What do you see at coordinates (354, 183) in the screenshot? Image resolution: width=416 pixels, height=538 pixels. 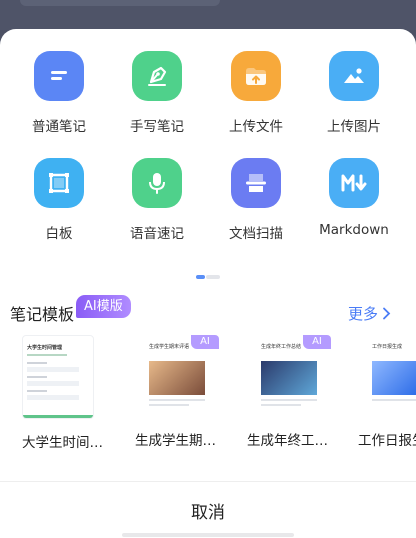 I see `markdown-icon` at bounding box center [354, 183].